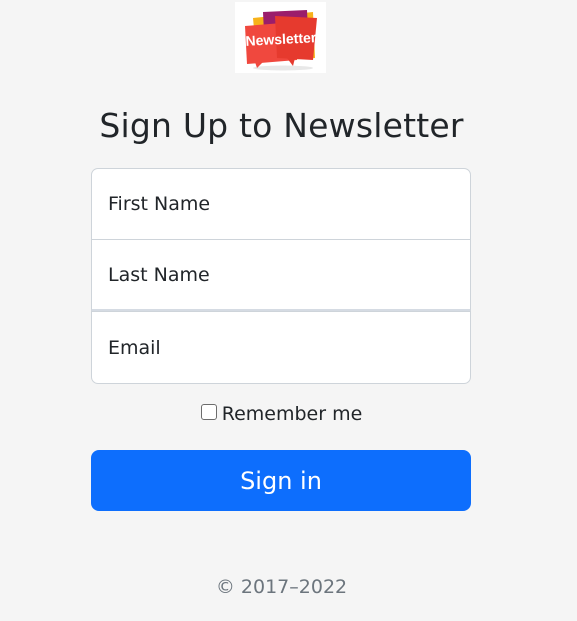  I want to click on newsletter-logo: Newsletter, so click(280, 37).